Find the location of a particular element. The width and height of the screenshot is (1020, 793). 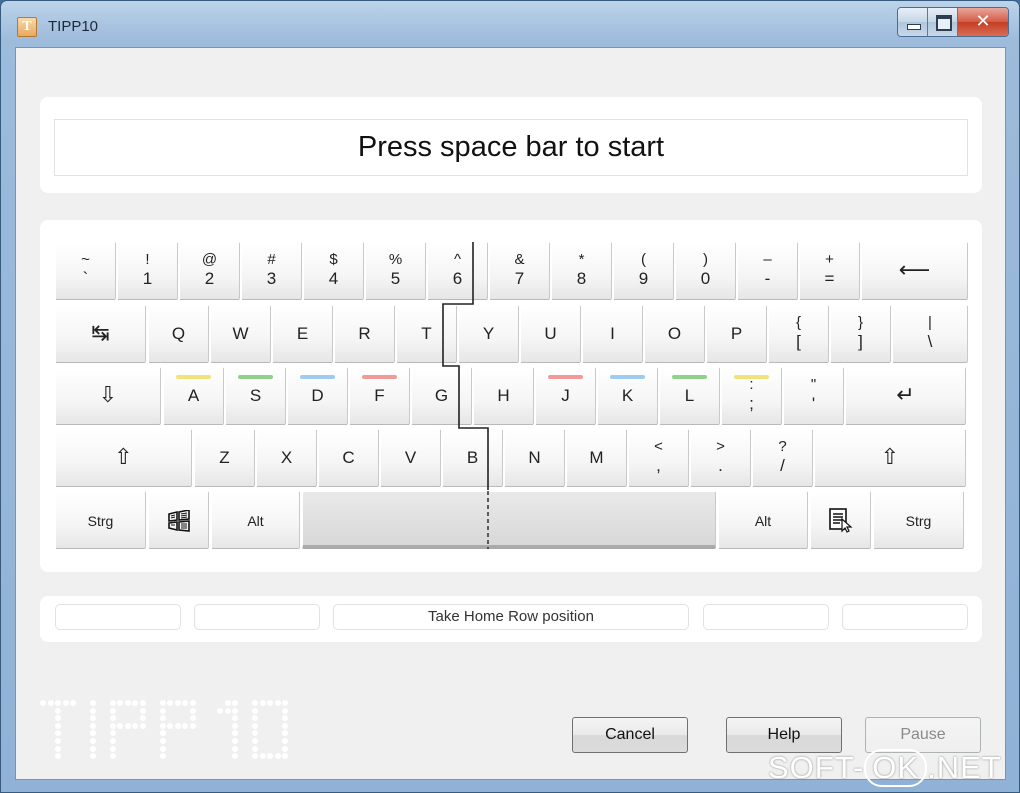

key-c: C is located at coordinates (348, 458).